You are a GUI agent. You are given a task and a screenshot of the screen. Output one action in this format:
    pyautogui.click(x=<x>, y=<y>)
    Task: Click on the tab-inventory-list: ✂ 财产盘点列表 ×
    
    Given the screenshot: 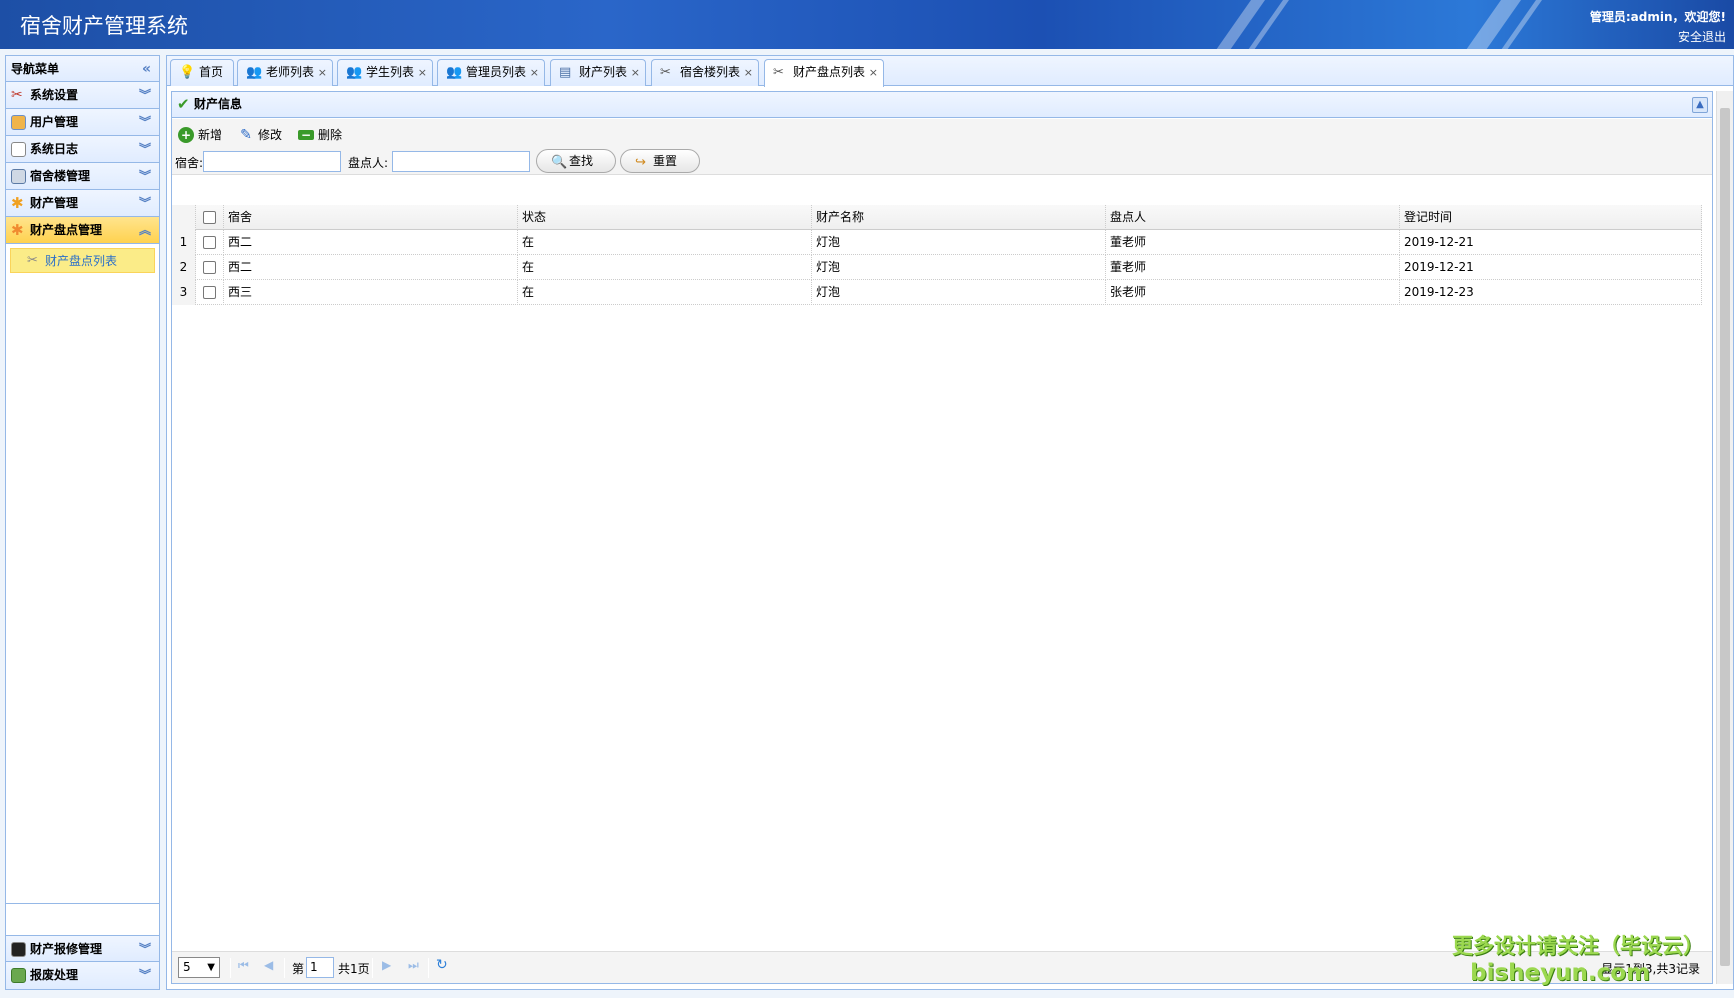 What is the action you would take?
    pyautogui.click(x=824, y=73)
    